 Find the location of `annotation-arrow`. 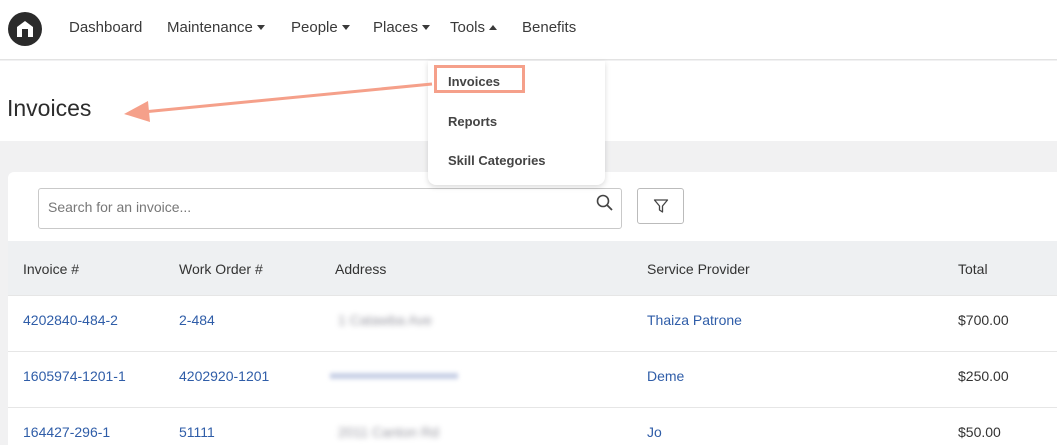

annotation-arrow is located at coordinates (278, 102).